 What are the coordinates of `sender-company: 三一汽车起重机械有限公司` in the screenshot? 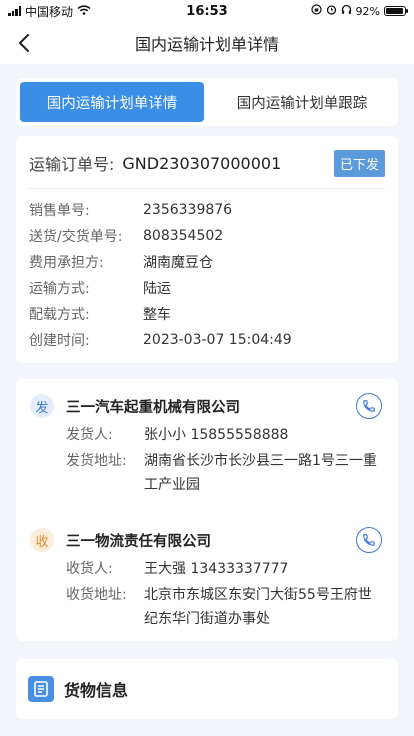 It's located at (153, 407).